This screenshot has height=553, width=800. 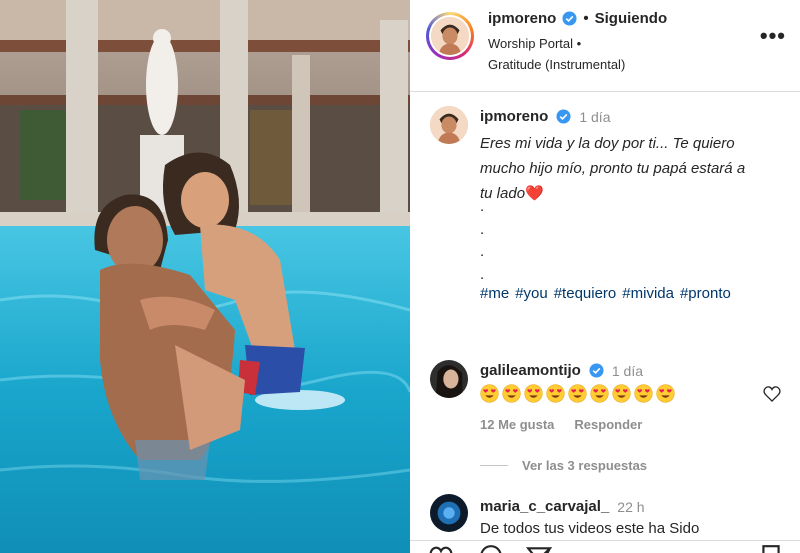 What do you see at coordinates (627, 371) in the screenshot?
I see `comment-time: 1 día` at bounding box center [627, 371].